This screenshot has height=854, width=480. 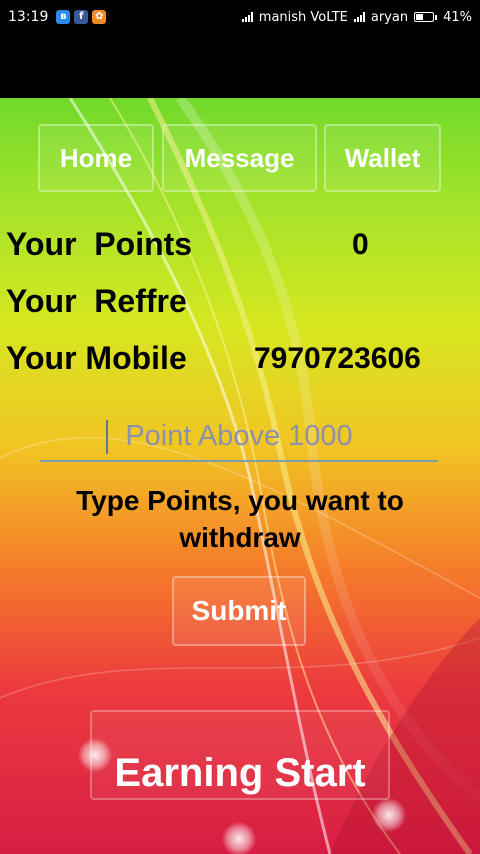 What do you see at coordinates (63, 17) in the screenshot?
I see `bluetooth-icon: ʙ` at bounding box center [63, 17].